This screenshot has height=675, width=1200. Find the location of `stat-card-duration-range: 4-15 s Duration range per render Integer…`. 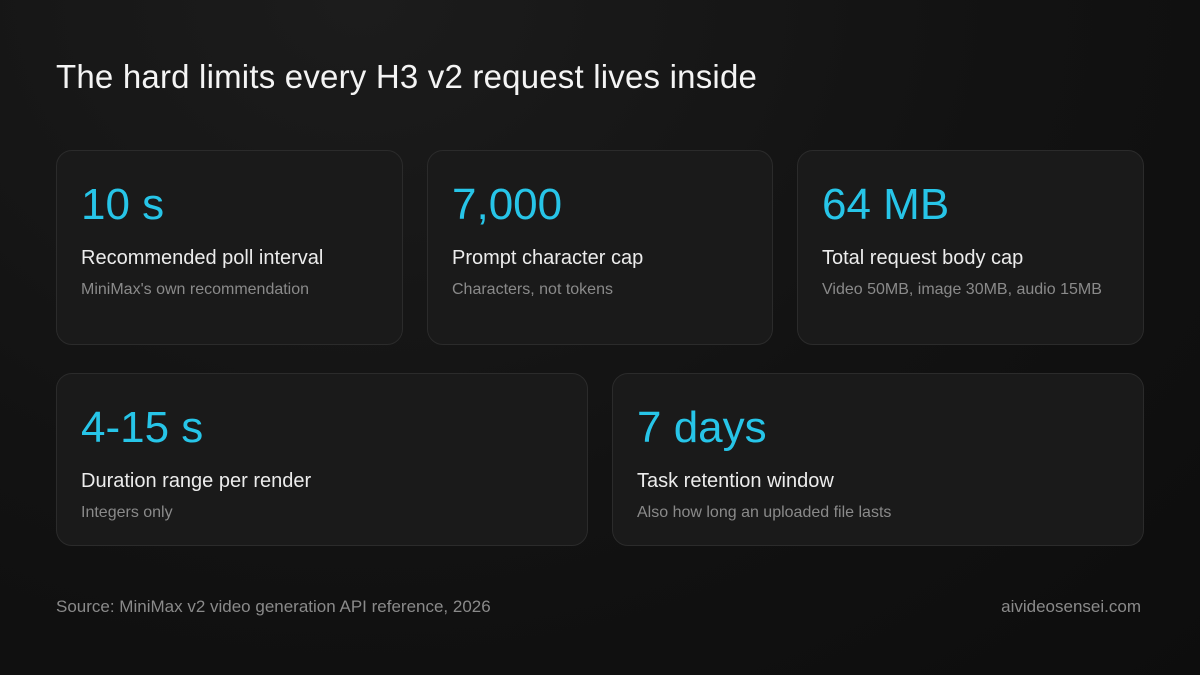

stat-card-duration-range: 4-15 s Duration range per render Integer… is located at coordinates (322, 459).